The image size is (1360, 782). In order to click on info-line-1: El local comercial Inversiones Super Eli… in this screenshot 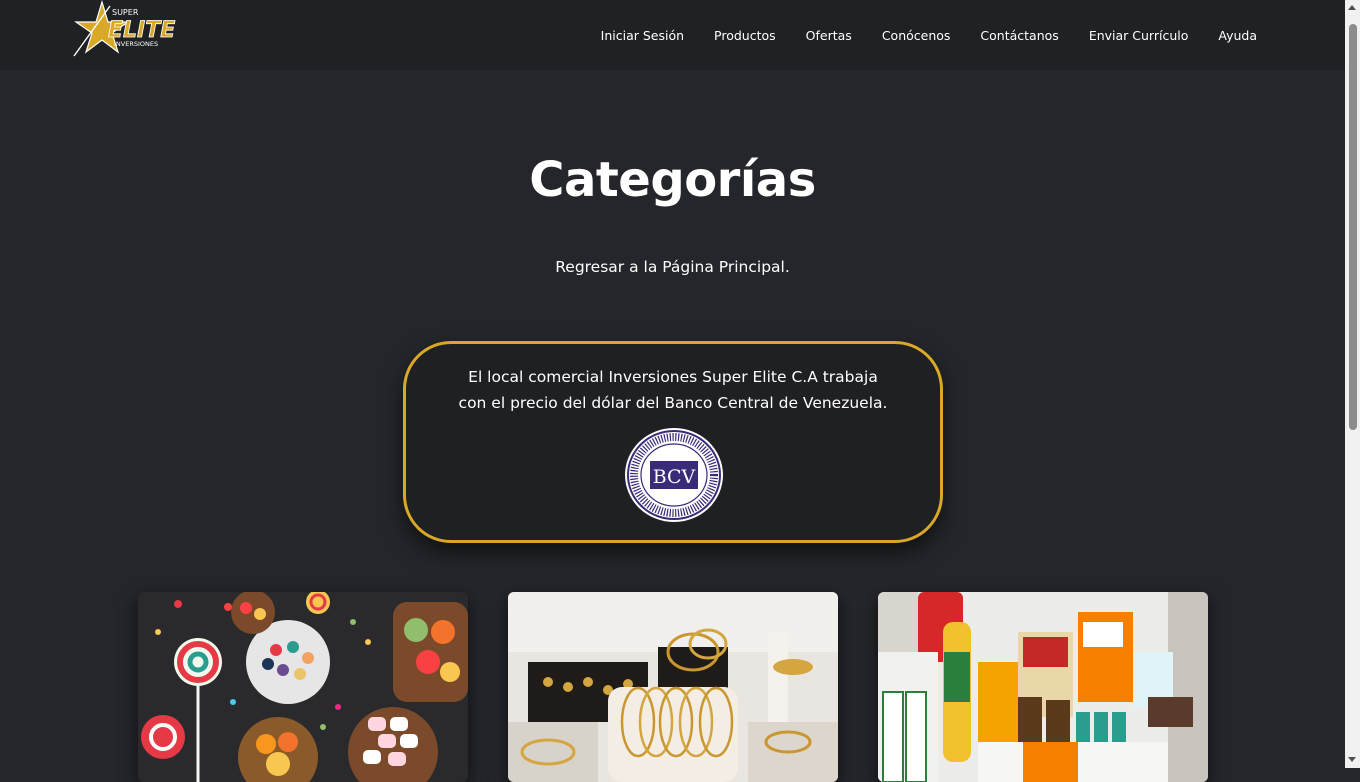, I will do `click(673, 377)`.